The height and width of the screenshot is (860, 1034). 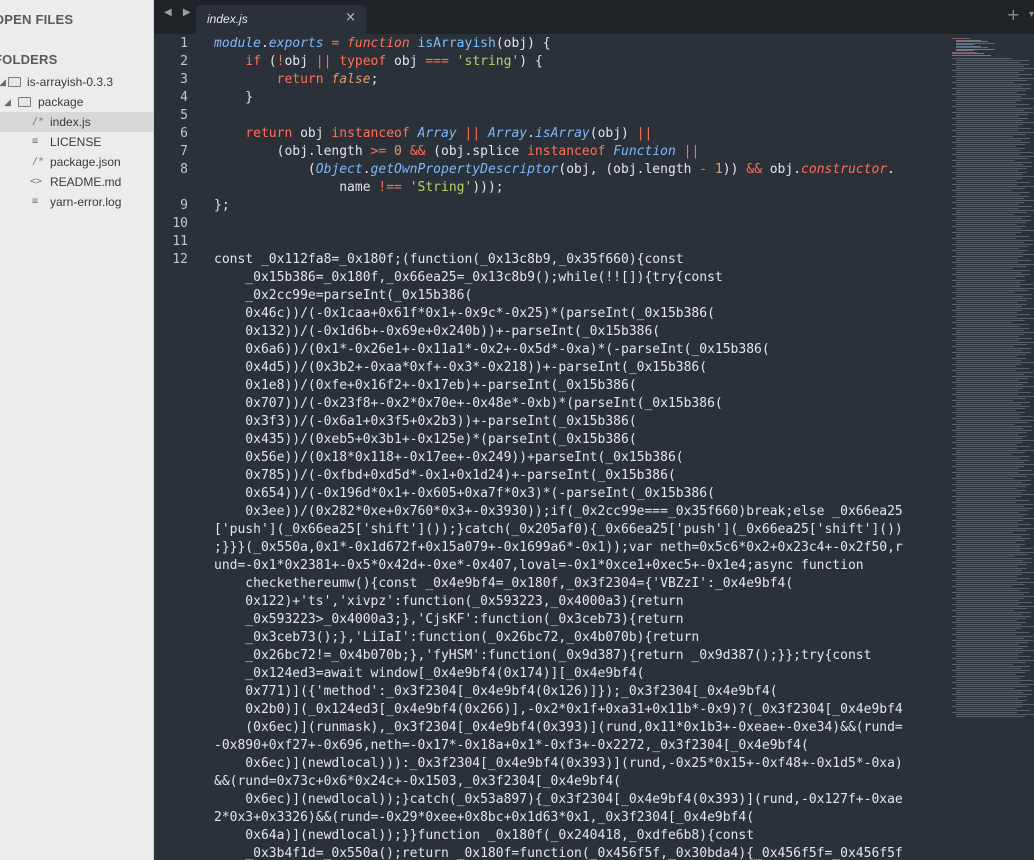 I want to click on close-icon: ×, so click(x=350, y=17).